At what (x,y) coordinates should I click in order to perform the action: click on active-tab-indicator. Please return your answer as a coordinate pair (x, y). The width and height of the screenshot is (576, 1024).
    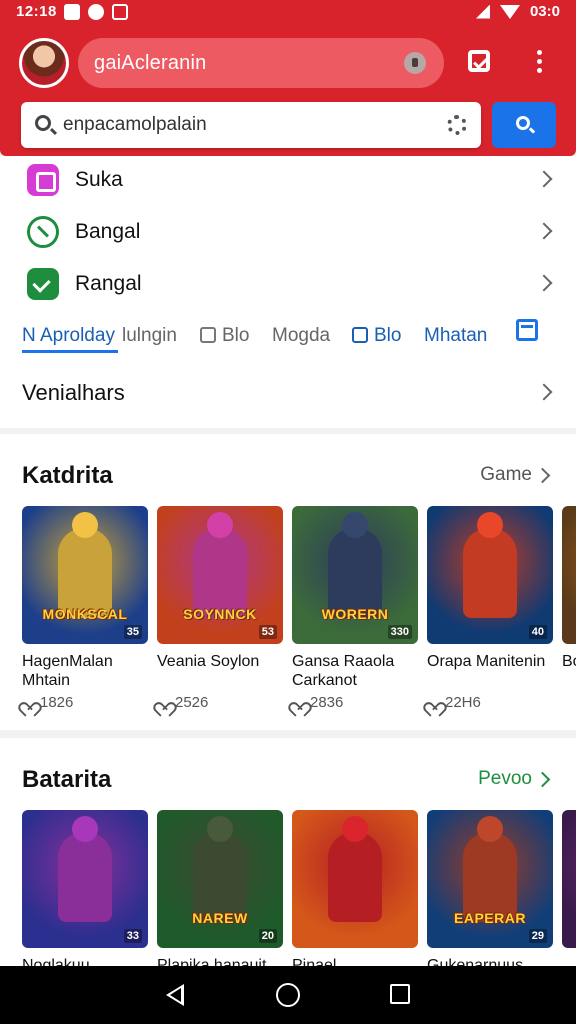
    Looking at the image, I should click on (70, 351).